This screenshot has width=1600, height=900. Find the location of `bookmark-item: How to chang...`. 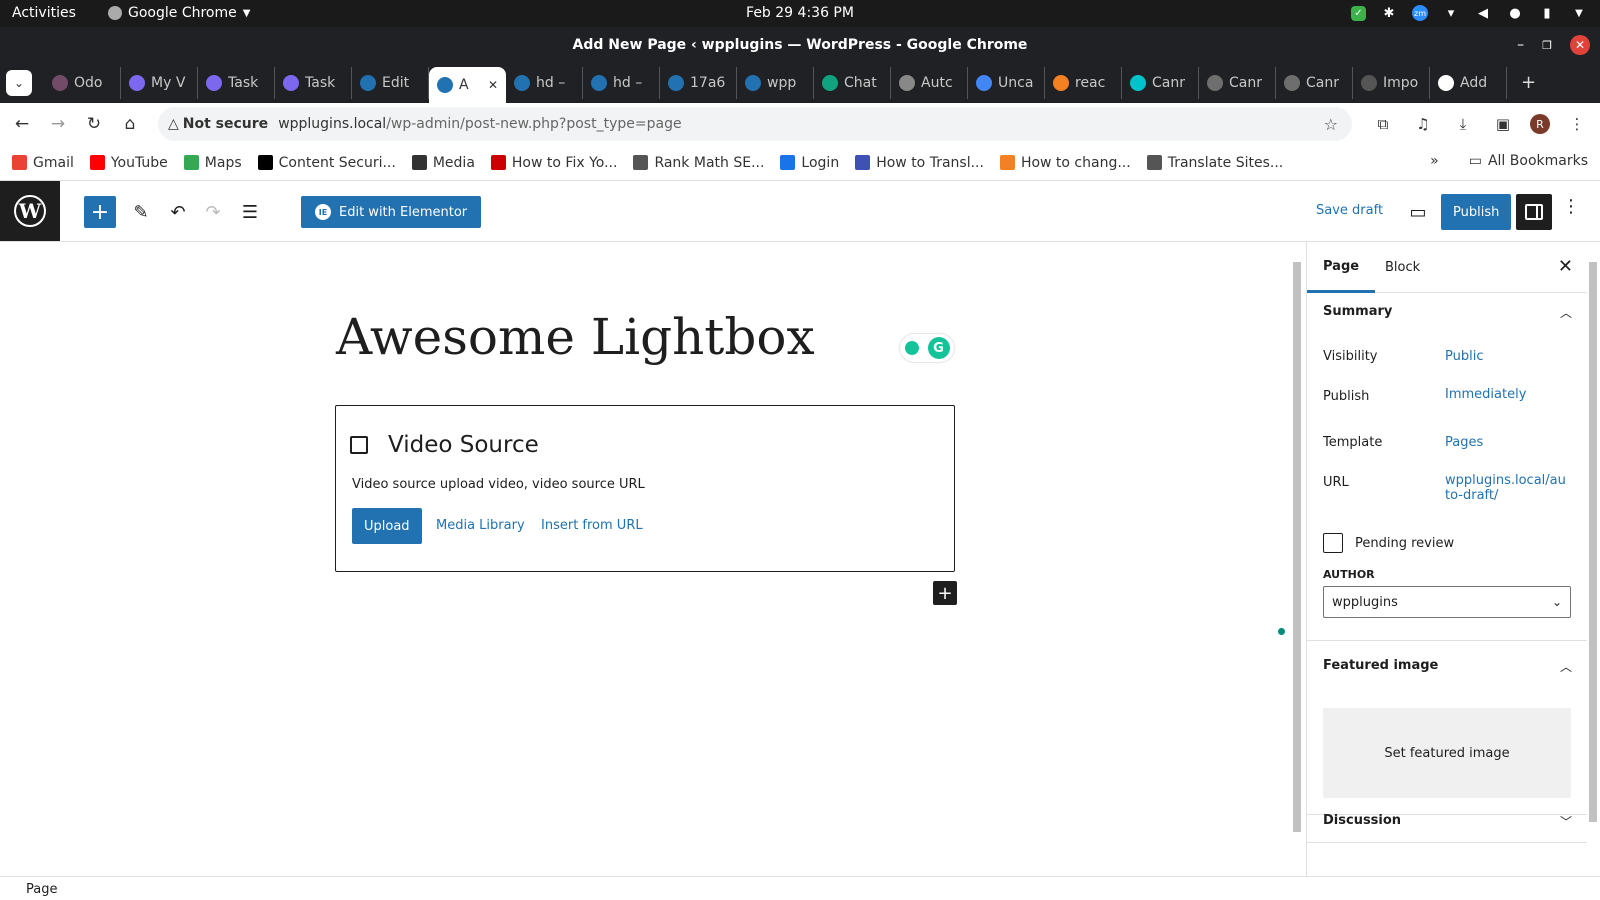

bookmark-item: How to chang... is located at coordinates (1065, 163).